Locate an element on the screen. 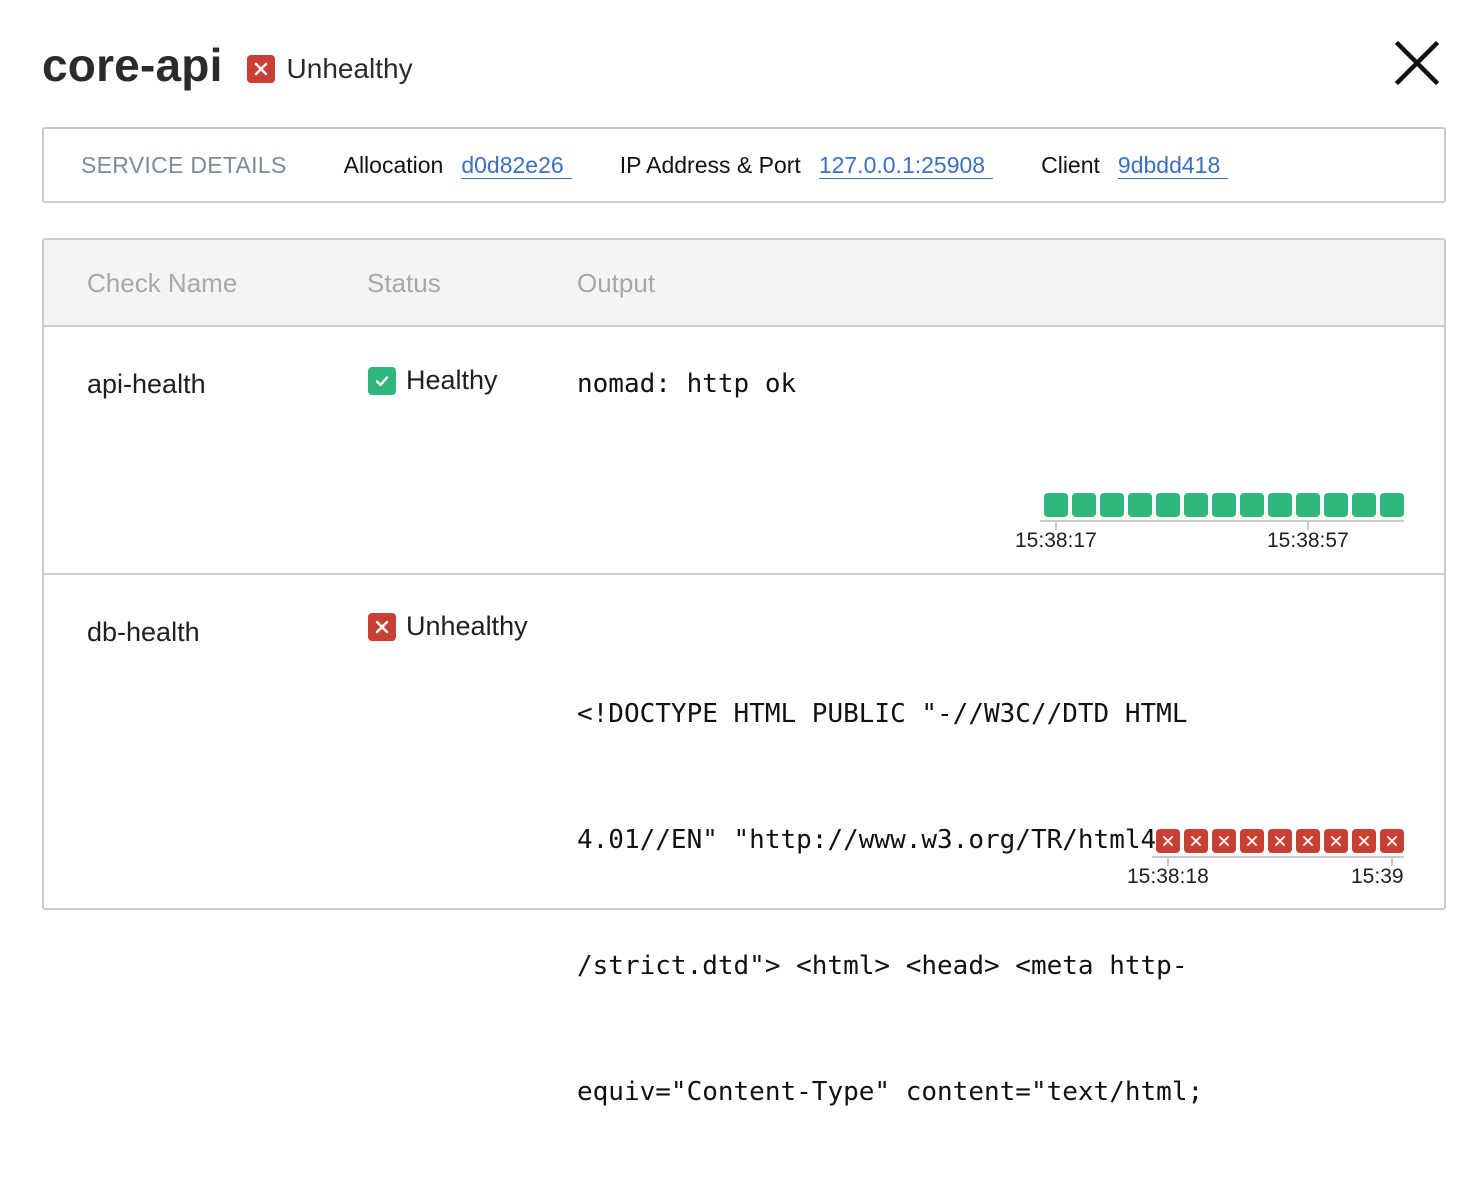 The height and width of the screenshot is (1197, 1476). allocation-pair: Allocation d0d82e26 is located at coordinates (458, 165).